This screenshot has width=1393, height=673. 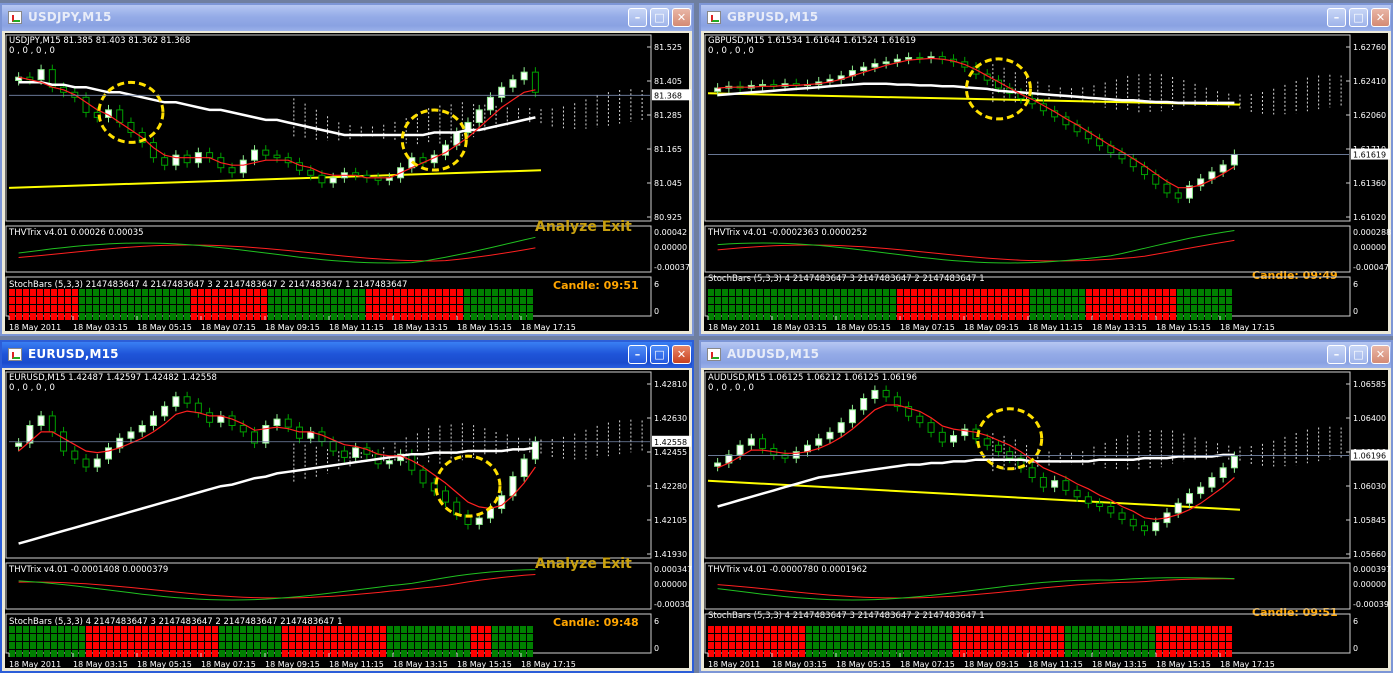 I want to click on trix-header: THVTrix v4.01 -0.0001408 0.0000379, so click(x=88, y=570).